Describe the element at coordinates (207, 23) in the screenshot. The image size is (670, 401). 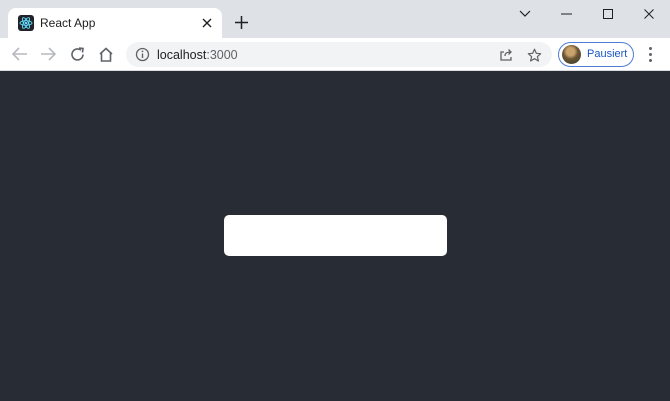
I see `close-tab-icon` at that location.